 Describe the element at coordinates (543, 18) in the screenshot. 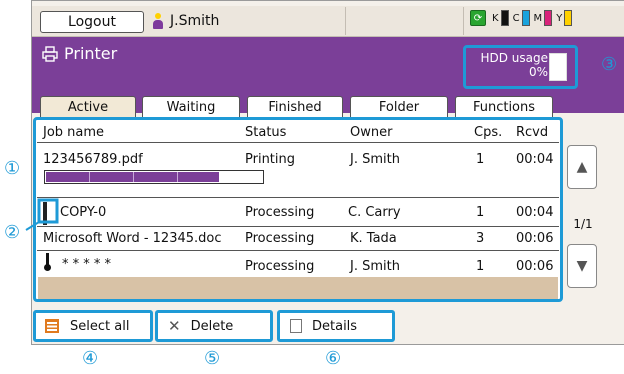

I see `ink-level-m: M` at that location.